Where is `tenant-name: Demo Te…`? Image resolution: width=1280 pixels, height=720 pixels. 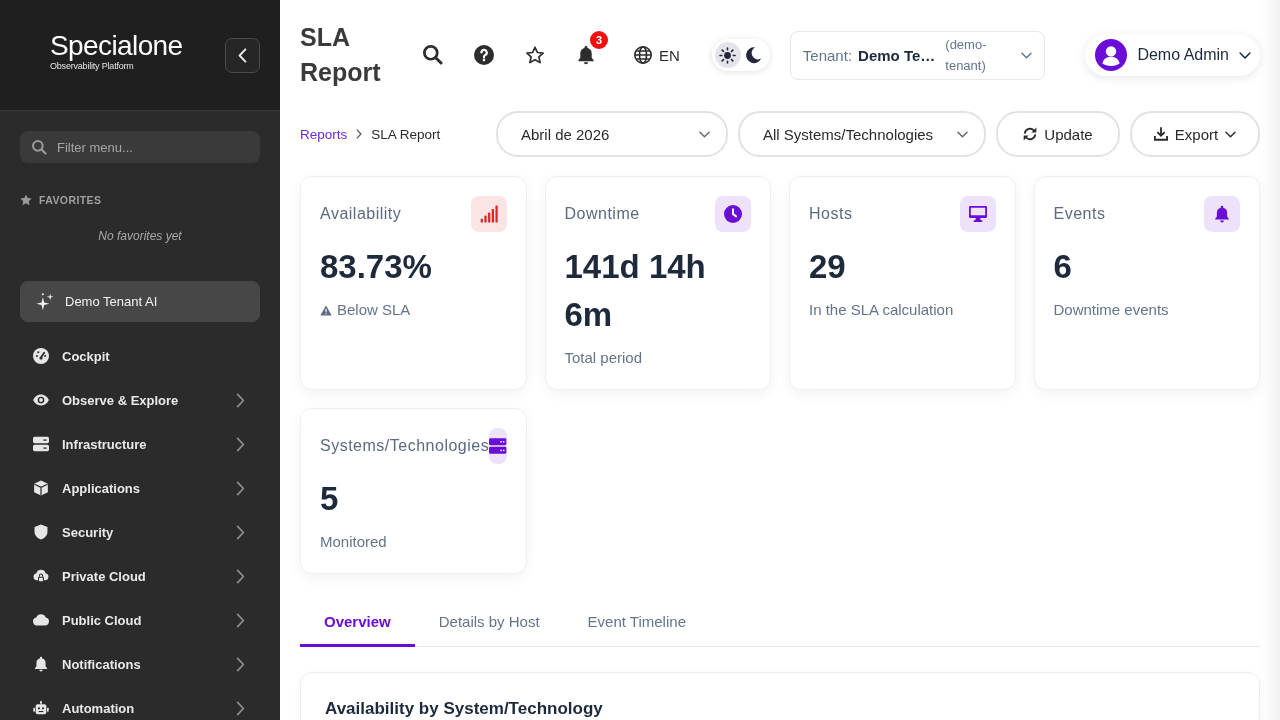 tenant-name: Demo Te… is located at coordinates (897, 55).